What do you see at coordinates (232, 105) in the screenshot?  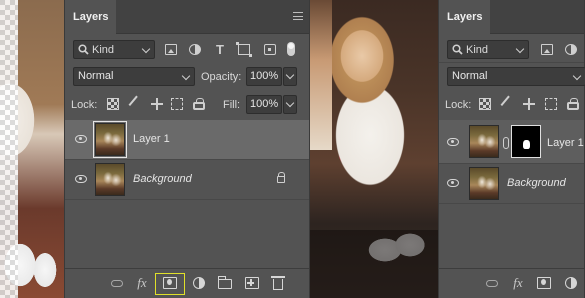 I see `fill-label: Fill:` at bounding box center [232, 105].